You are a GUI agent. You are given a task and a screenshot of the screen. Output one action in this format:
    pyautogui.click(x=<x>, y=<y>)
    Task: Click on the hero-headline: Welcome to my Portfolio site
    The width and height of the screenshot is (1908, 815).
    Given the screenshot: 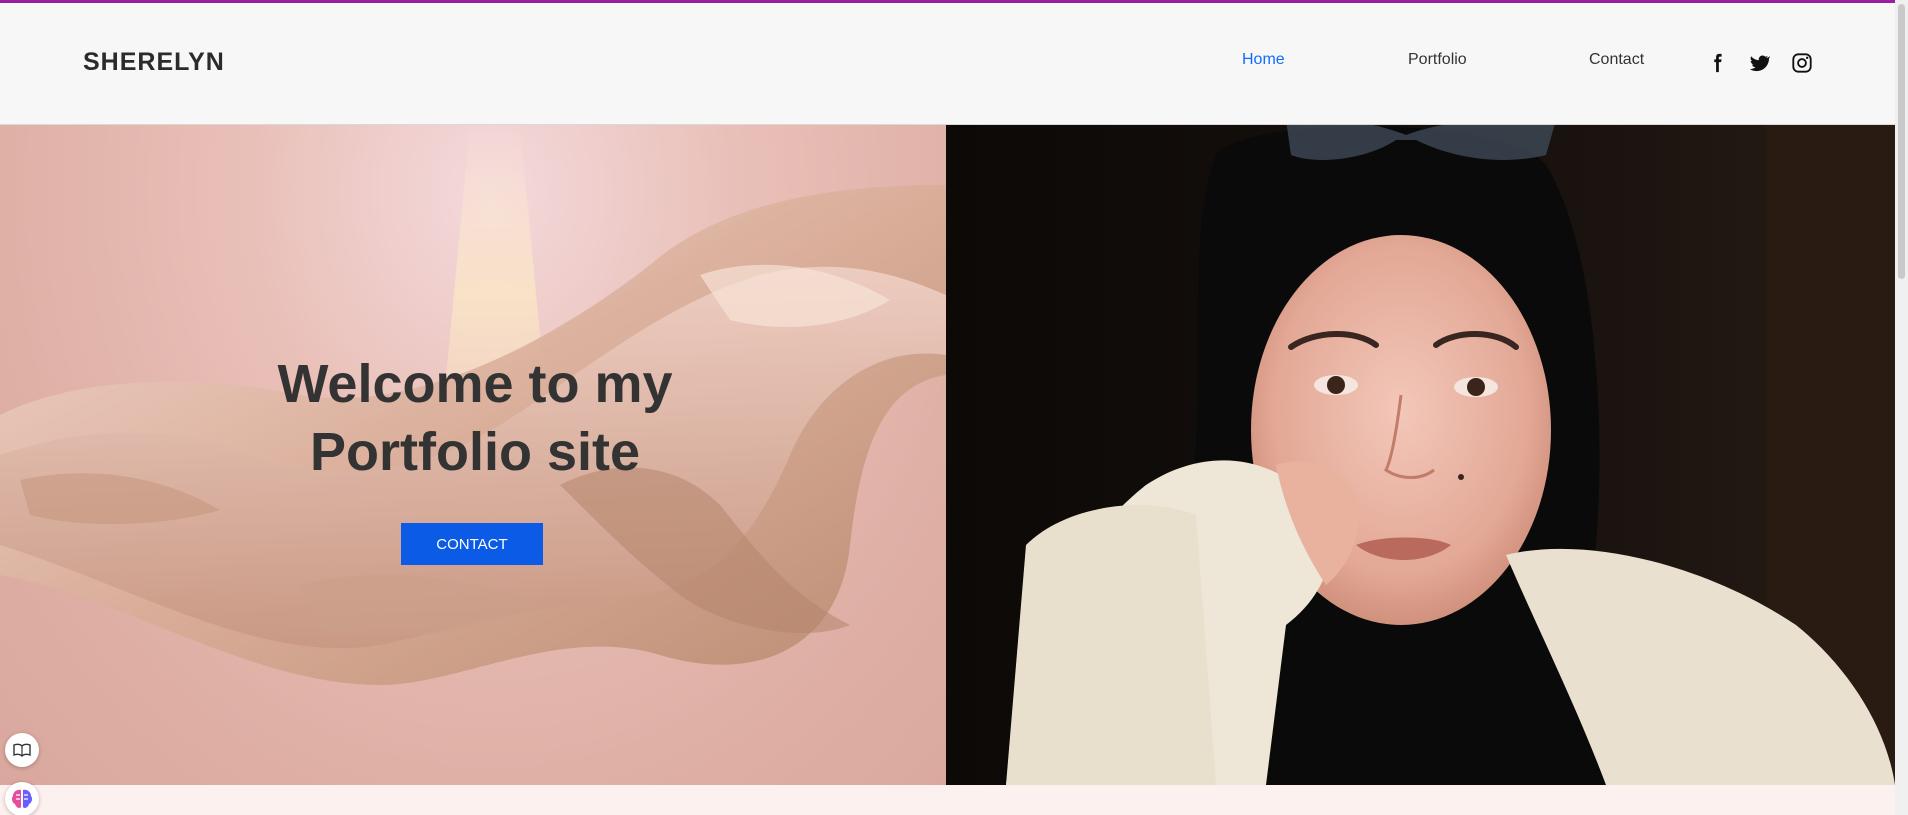 What is the action you would take?
    pyautogui.click(x=475, y=418)
    